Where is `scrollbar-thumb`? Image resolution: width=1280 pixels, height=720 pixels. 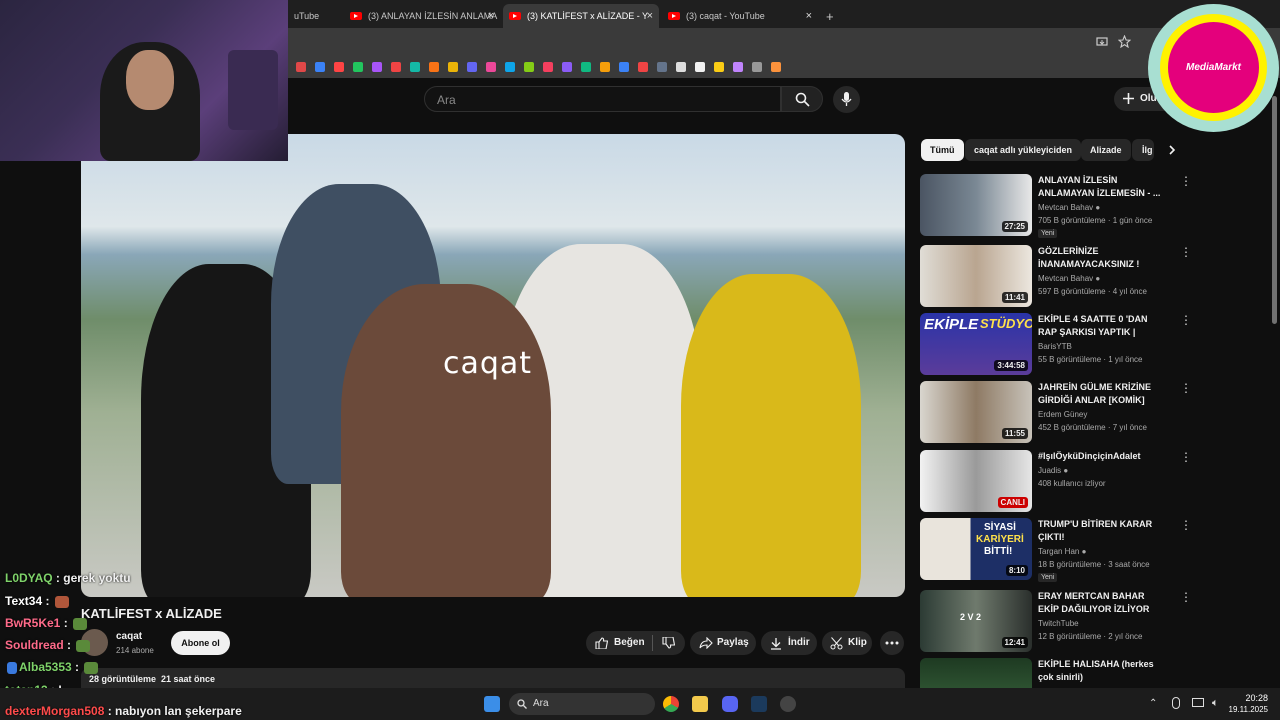 scrollbar-thumb is located at coordinates (1274, 210).